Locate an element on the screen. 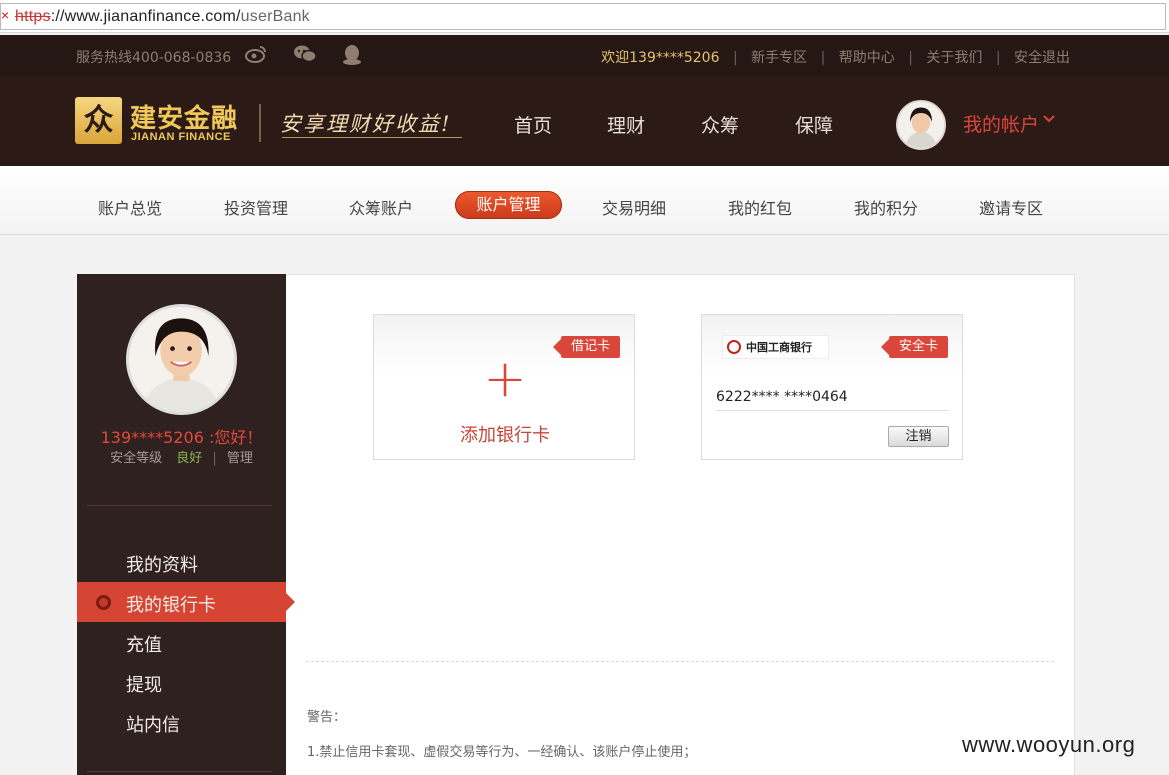  url-field: × https://www.jiananfinance.com/userBank is located at coordinates (583, 16).